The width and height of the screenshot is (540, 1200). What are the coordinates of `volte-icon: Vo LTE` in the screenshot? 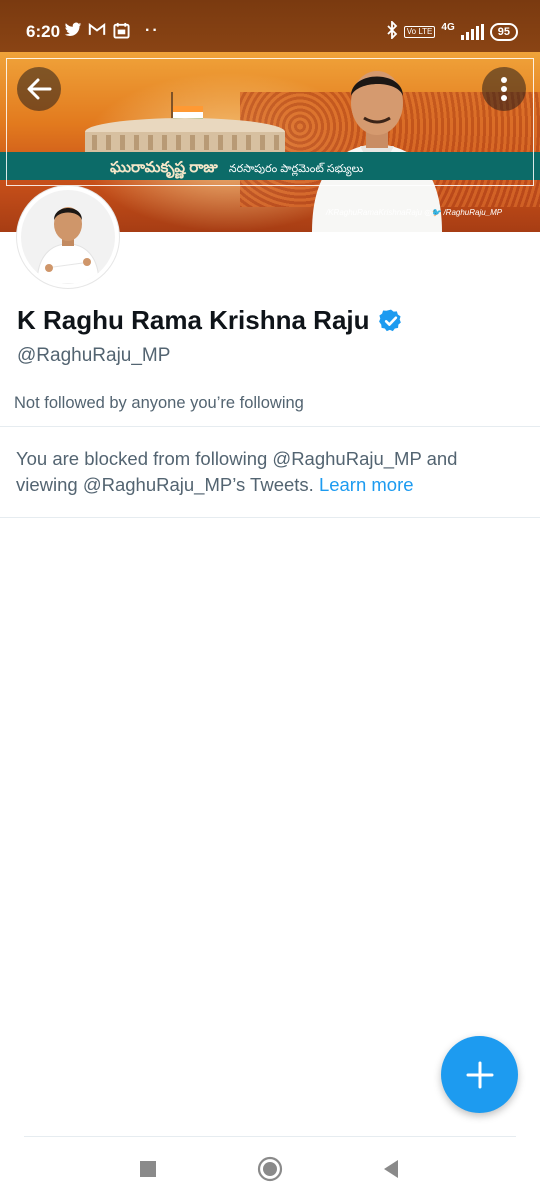 It's located at (419, 32).